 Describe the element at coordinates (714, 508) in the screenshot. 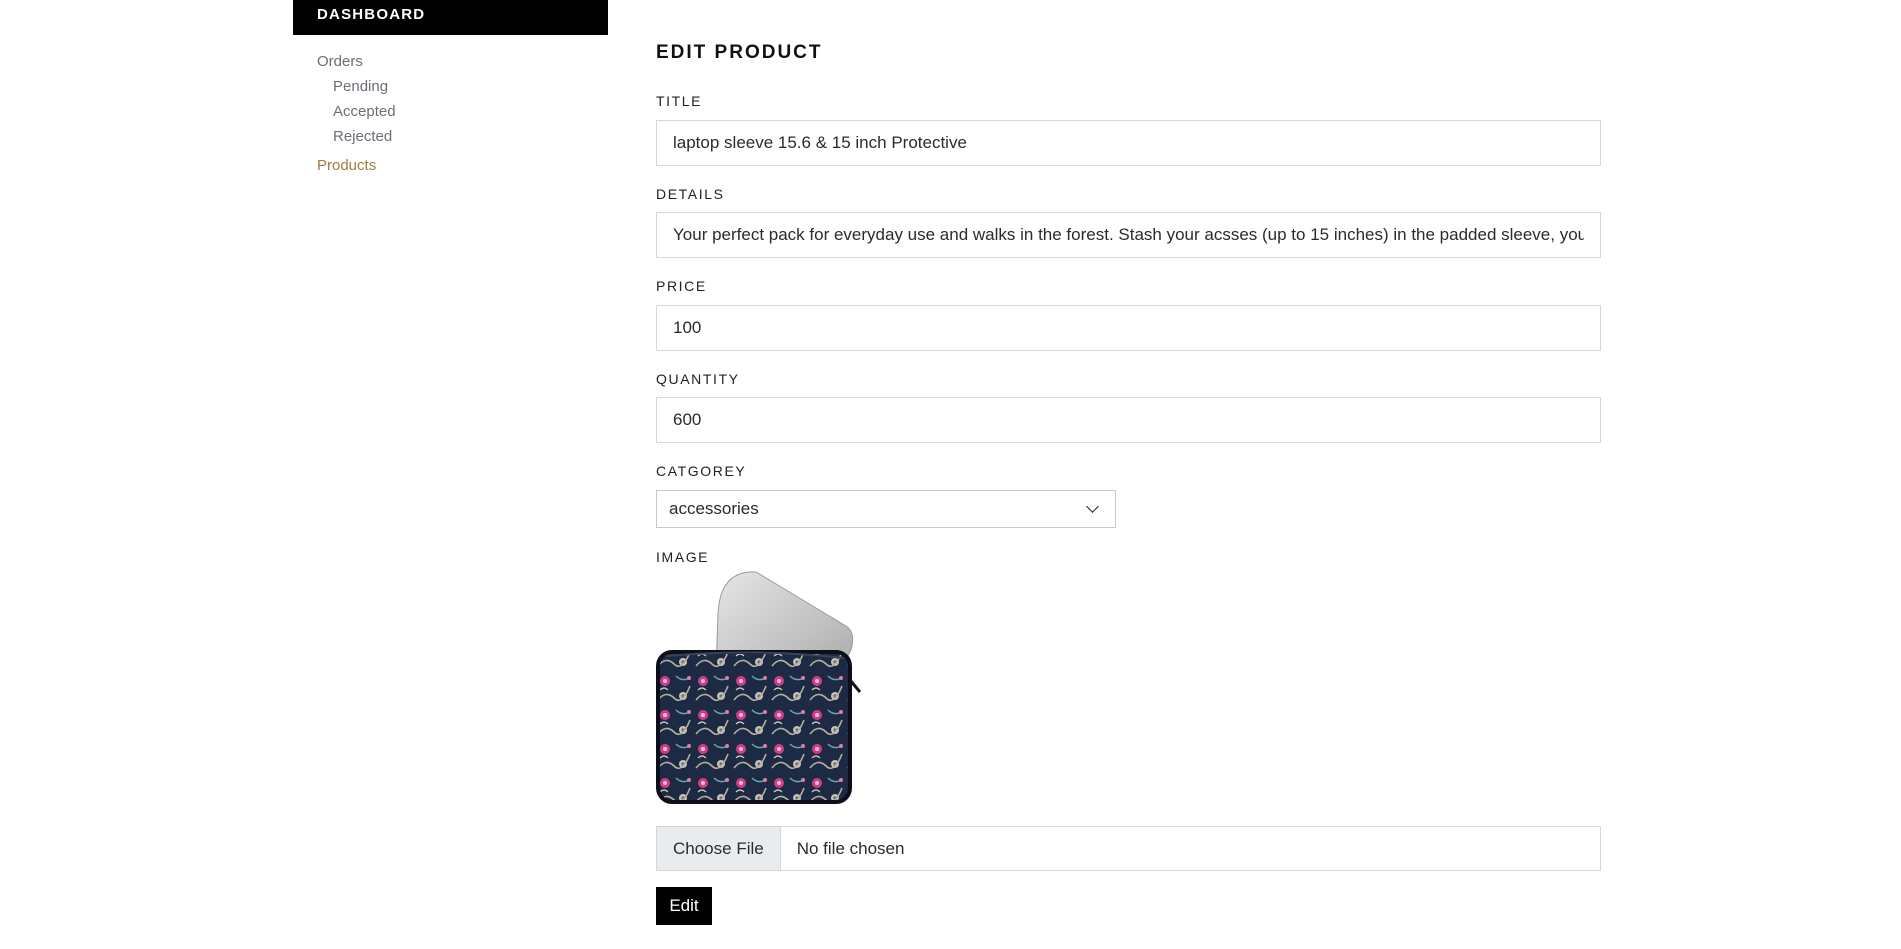

I see `category-selected-value: accessories` at that location.